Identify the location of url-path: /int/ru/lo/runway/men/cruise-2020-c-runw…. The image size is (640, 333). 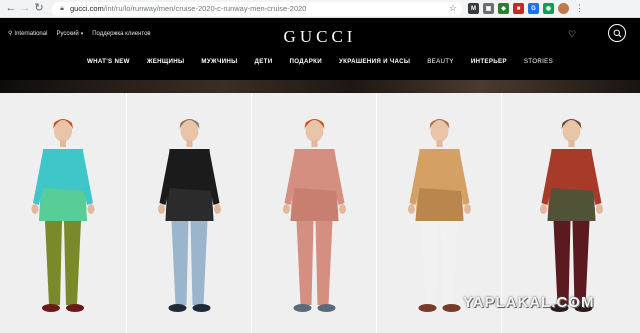
(205, 8).